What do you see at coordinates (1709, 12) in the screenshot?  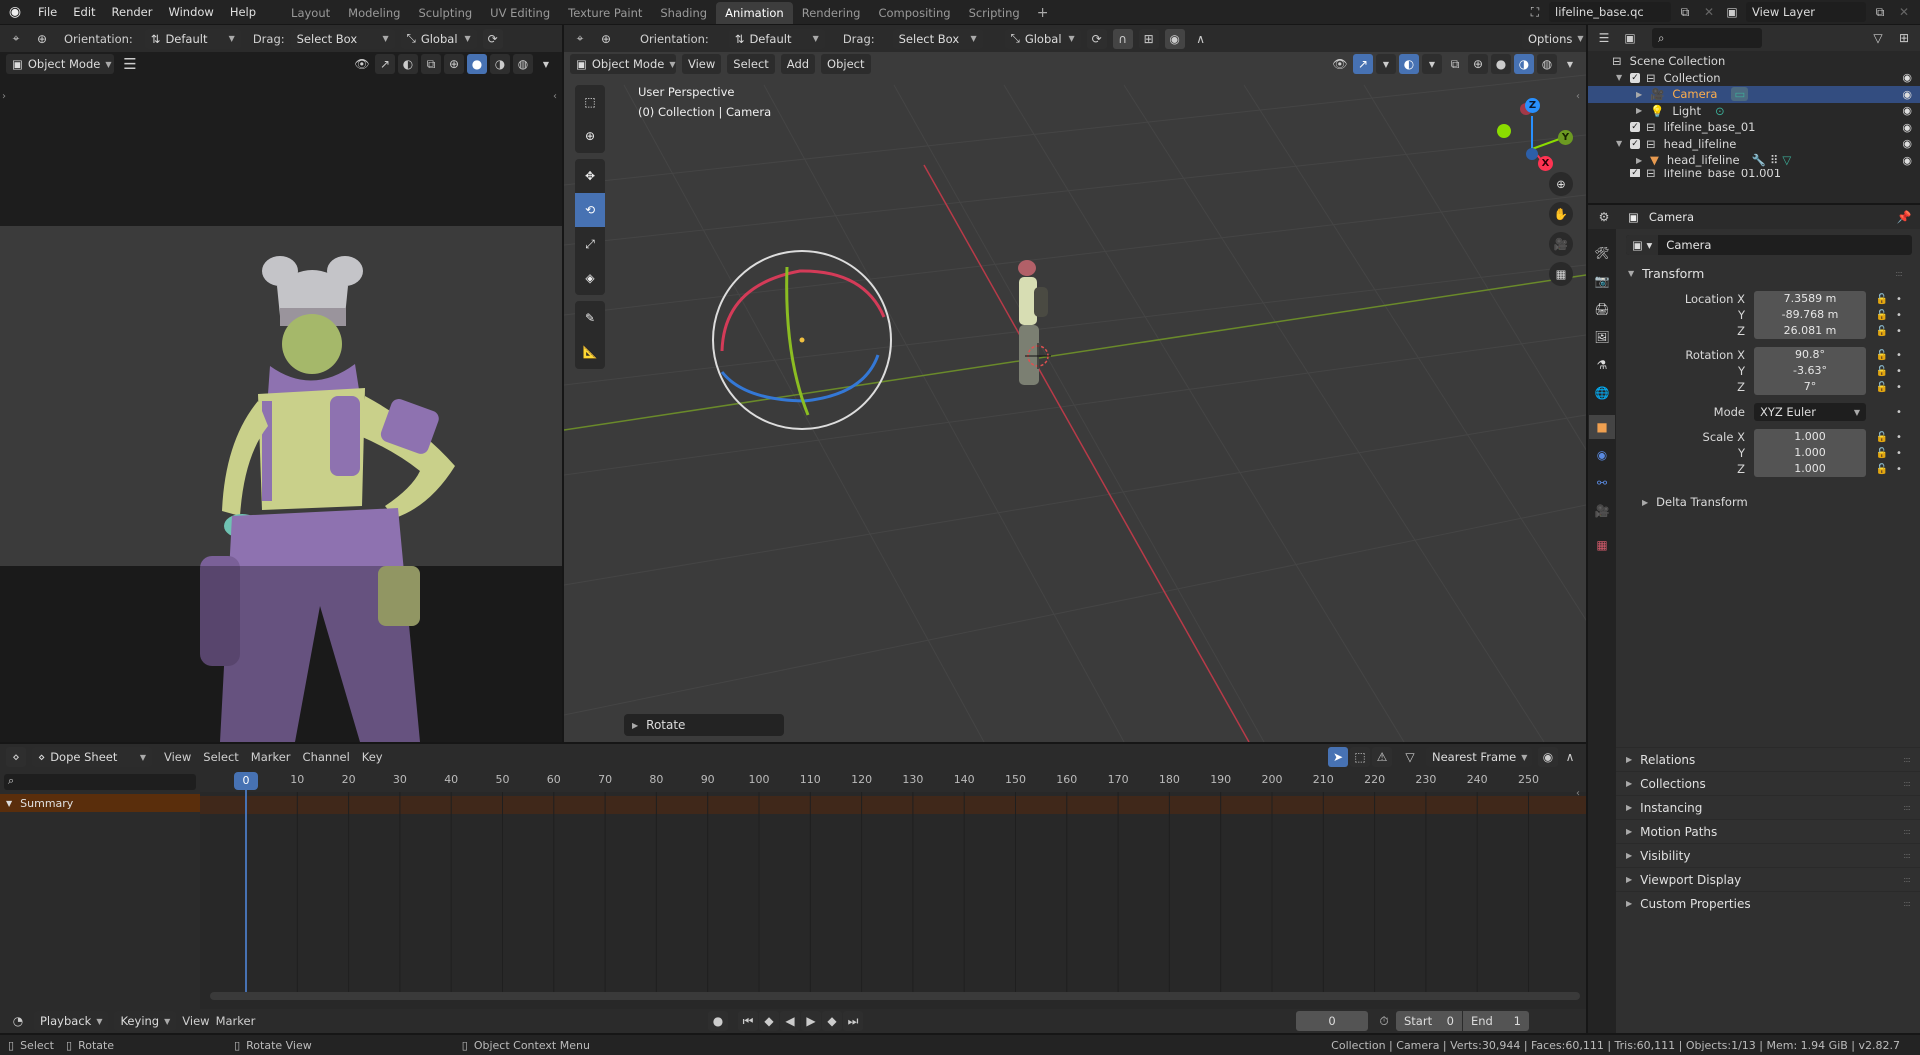 I see `delete-scene-icon: ✕` at bounding box center [1709, 12].